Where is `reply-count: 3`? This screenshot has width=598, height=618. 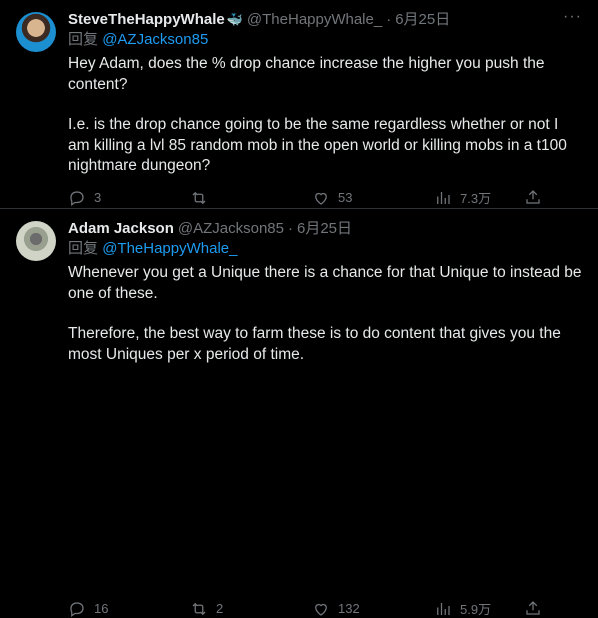
reply-count: 3 is located at coordinates (98, 197).